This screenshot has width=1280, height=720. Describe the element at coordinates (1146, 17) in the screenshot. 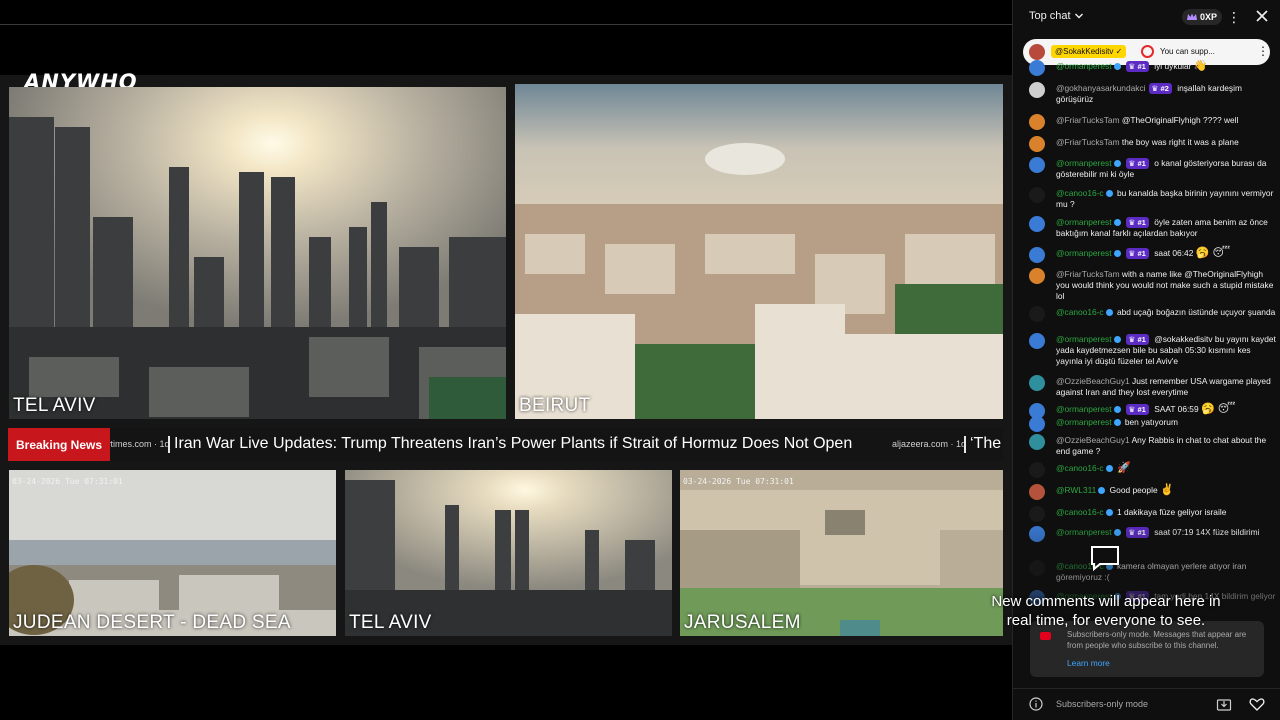

I see `chat-header: Top chat 0XP ⋮` at that location.